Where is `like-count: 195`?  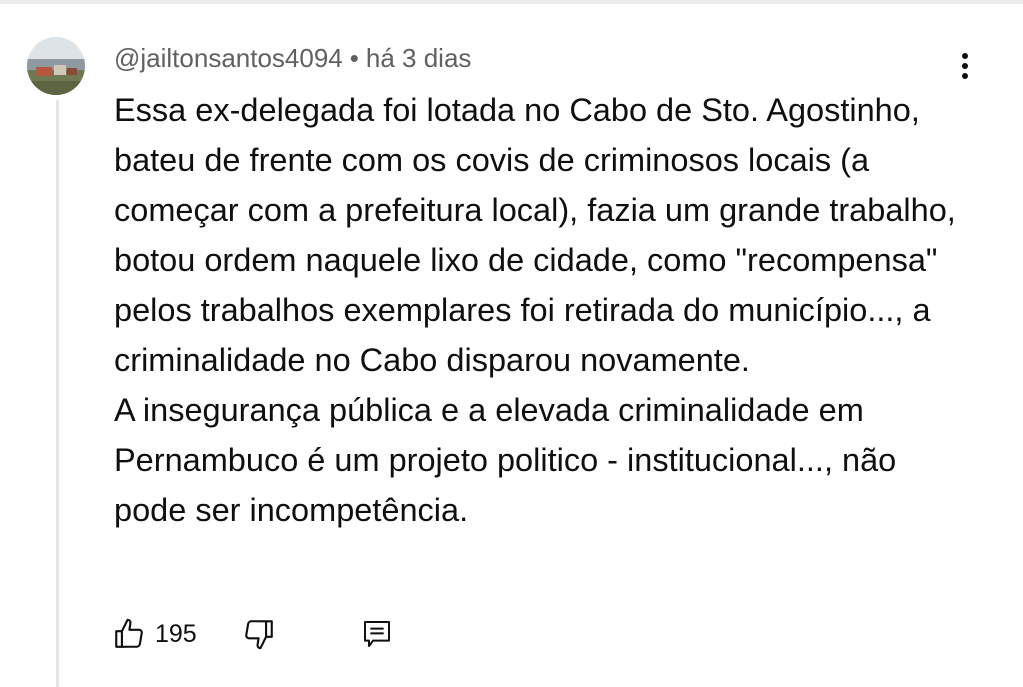
like-count: 195 is located at coordinates (176, 633).